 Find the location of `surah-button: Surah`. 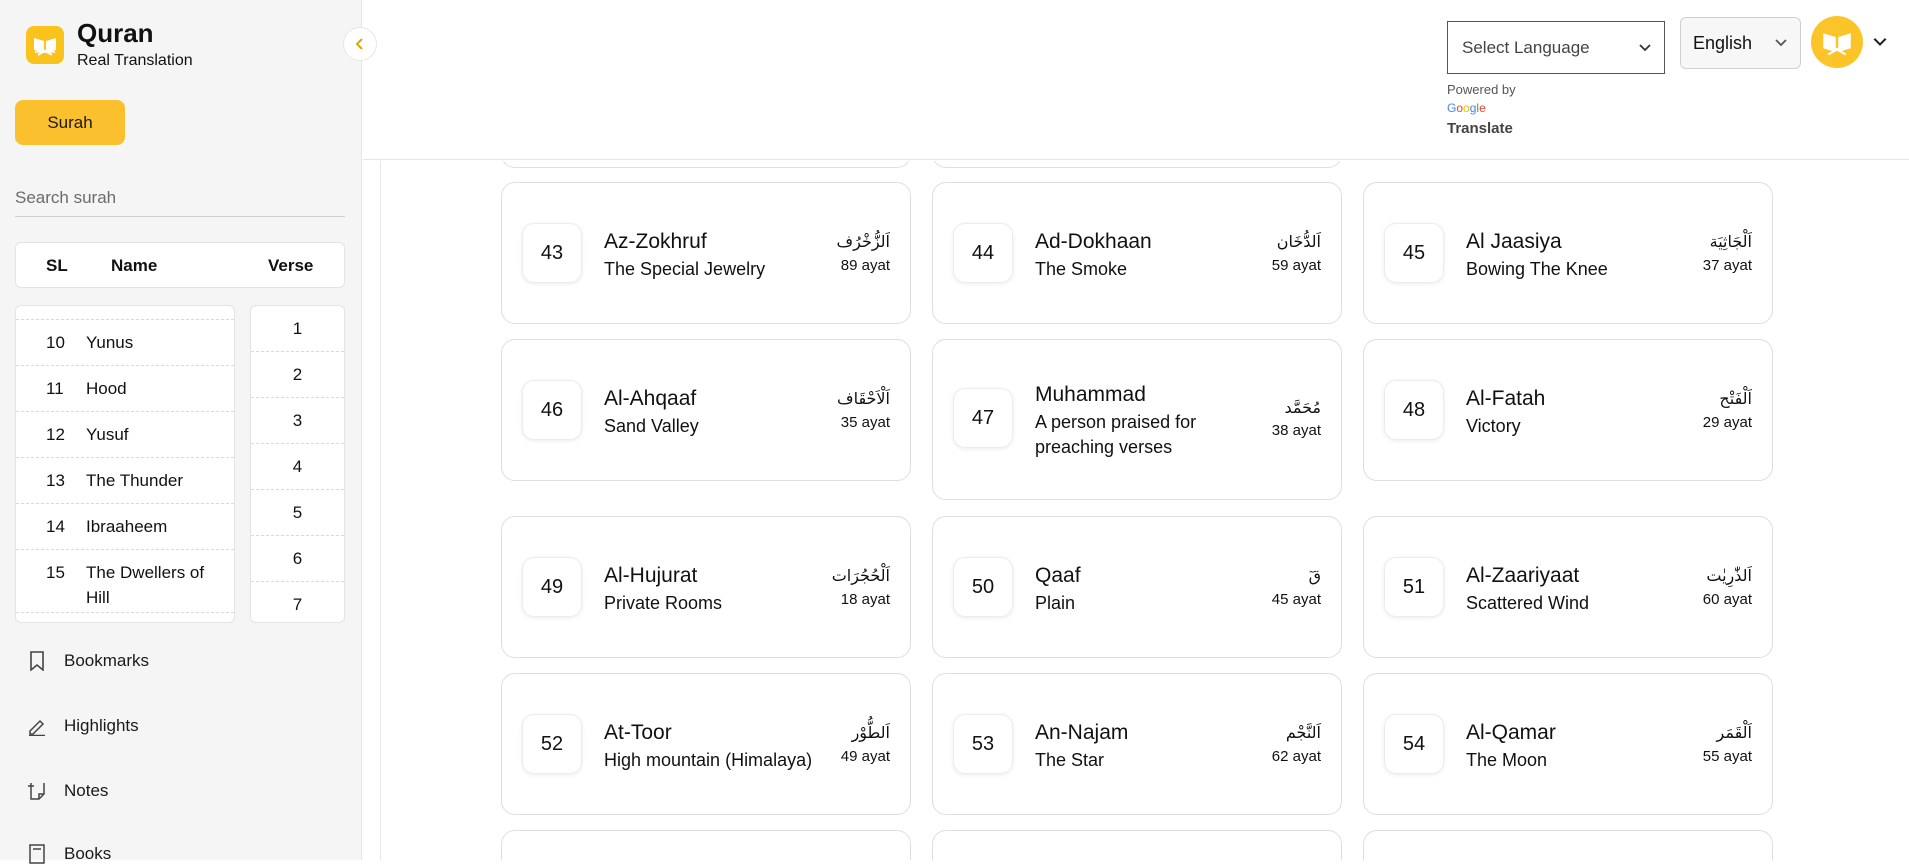

surah-button: Surah is located at coordinates (70, 122).